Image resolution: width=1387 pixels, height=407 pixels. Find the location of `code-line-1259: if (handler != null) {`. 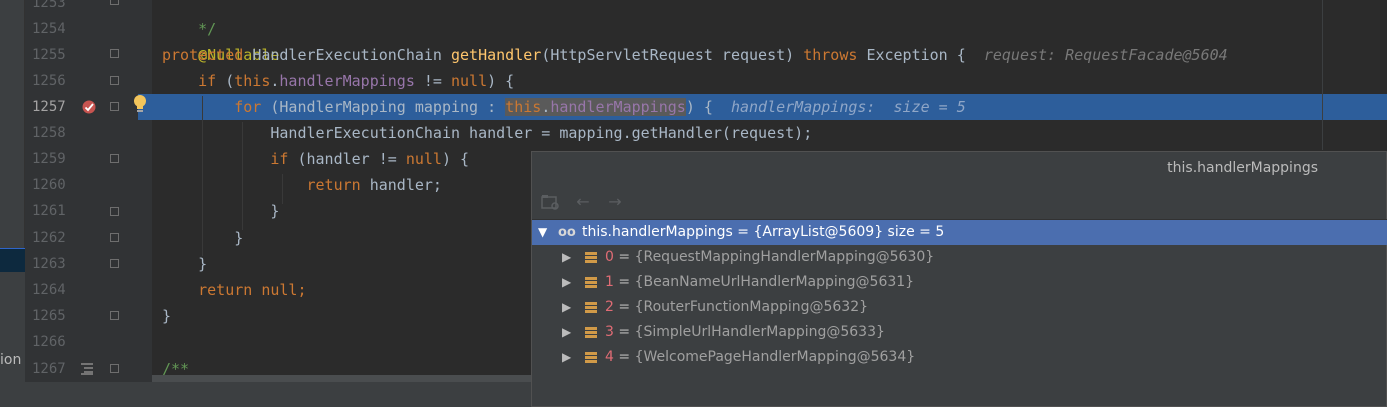

code-line-1259: if (handler != null) { is located at coordinates (315, 159).